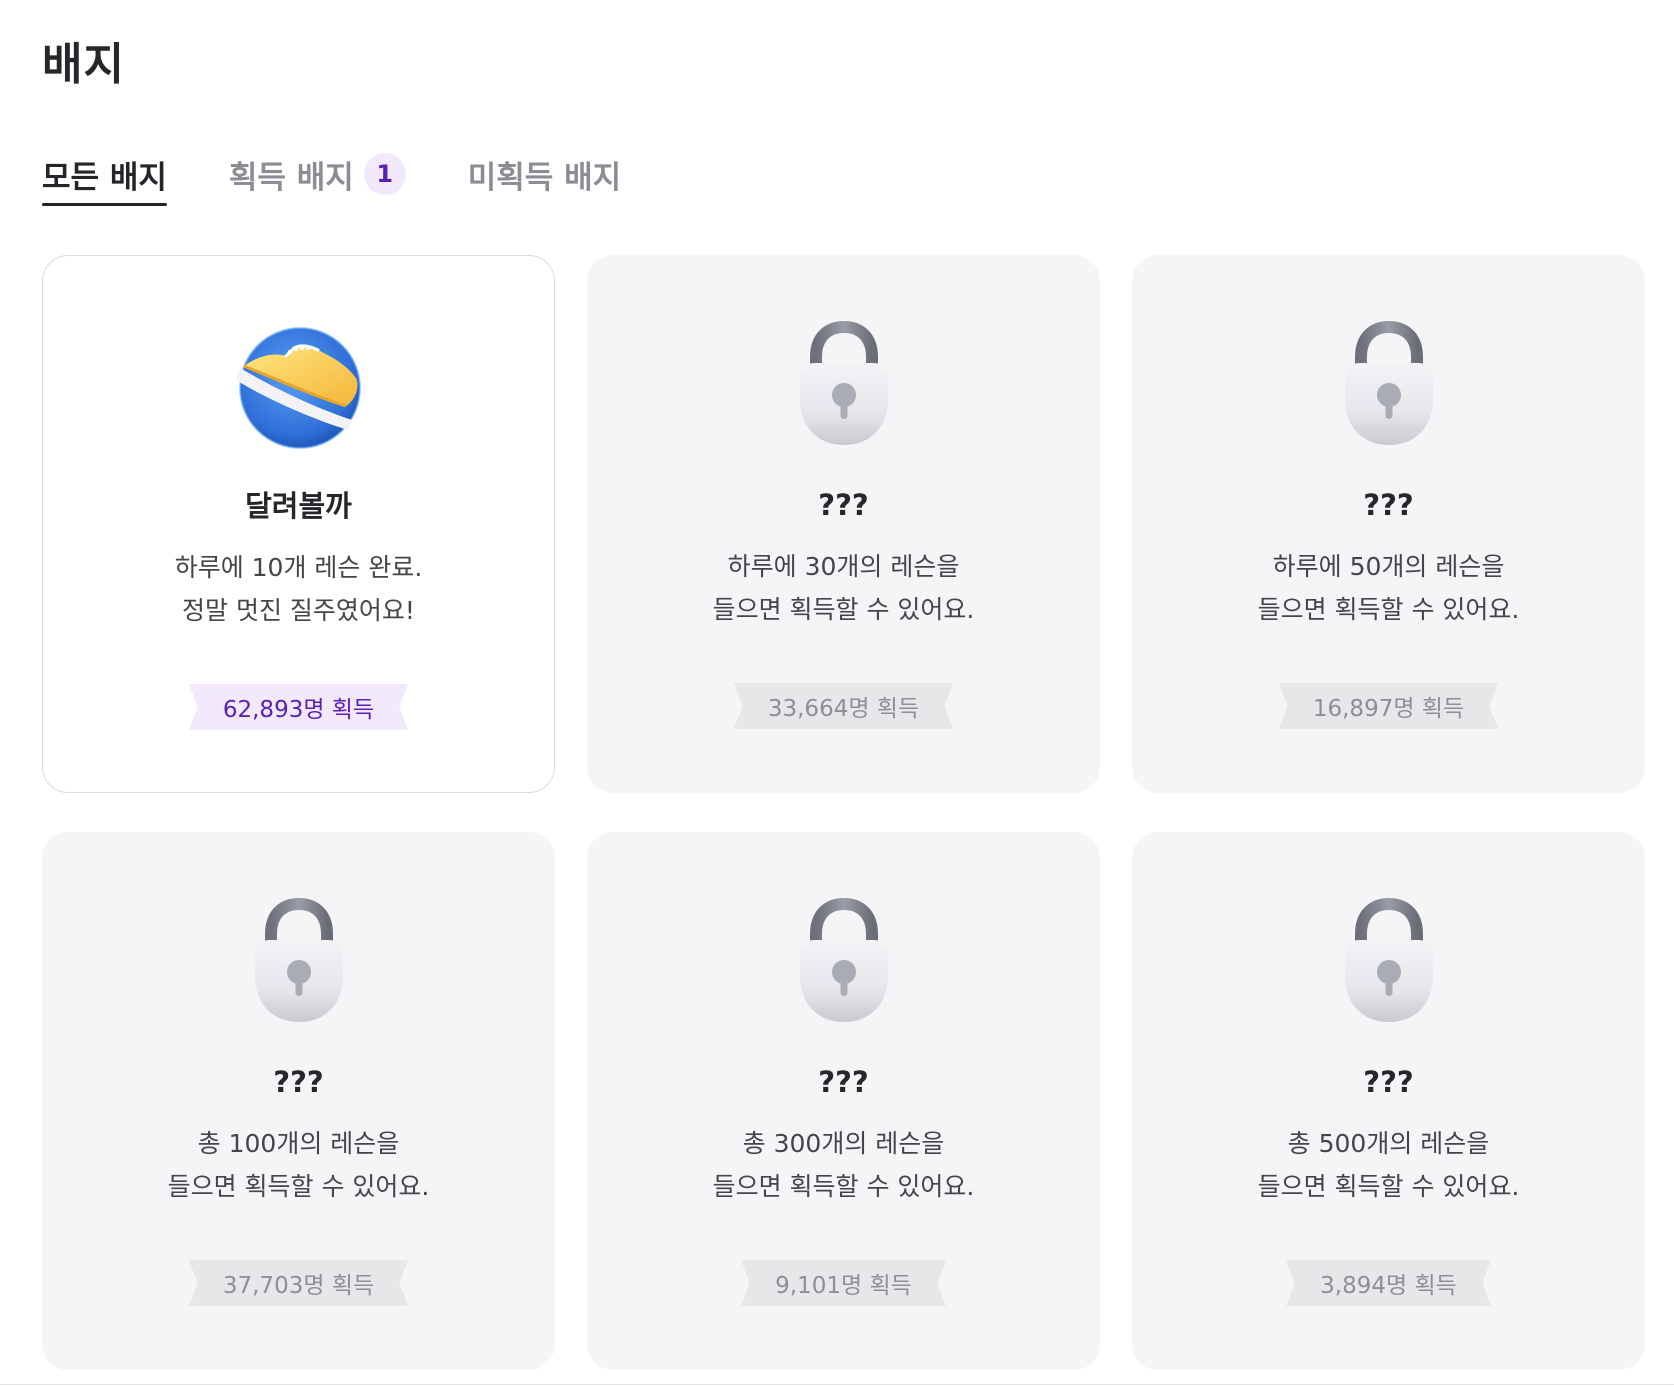 This screenshot has width=1674, height=1386. What do you see at coordinates (1388, 1101) in the screenshot?
I see `badge-card: ??? 총 500개의 레슨을 들으면 획득할 수 있어요. 3,894명 획득` at bounding box center [1388, 1101].